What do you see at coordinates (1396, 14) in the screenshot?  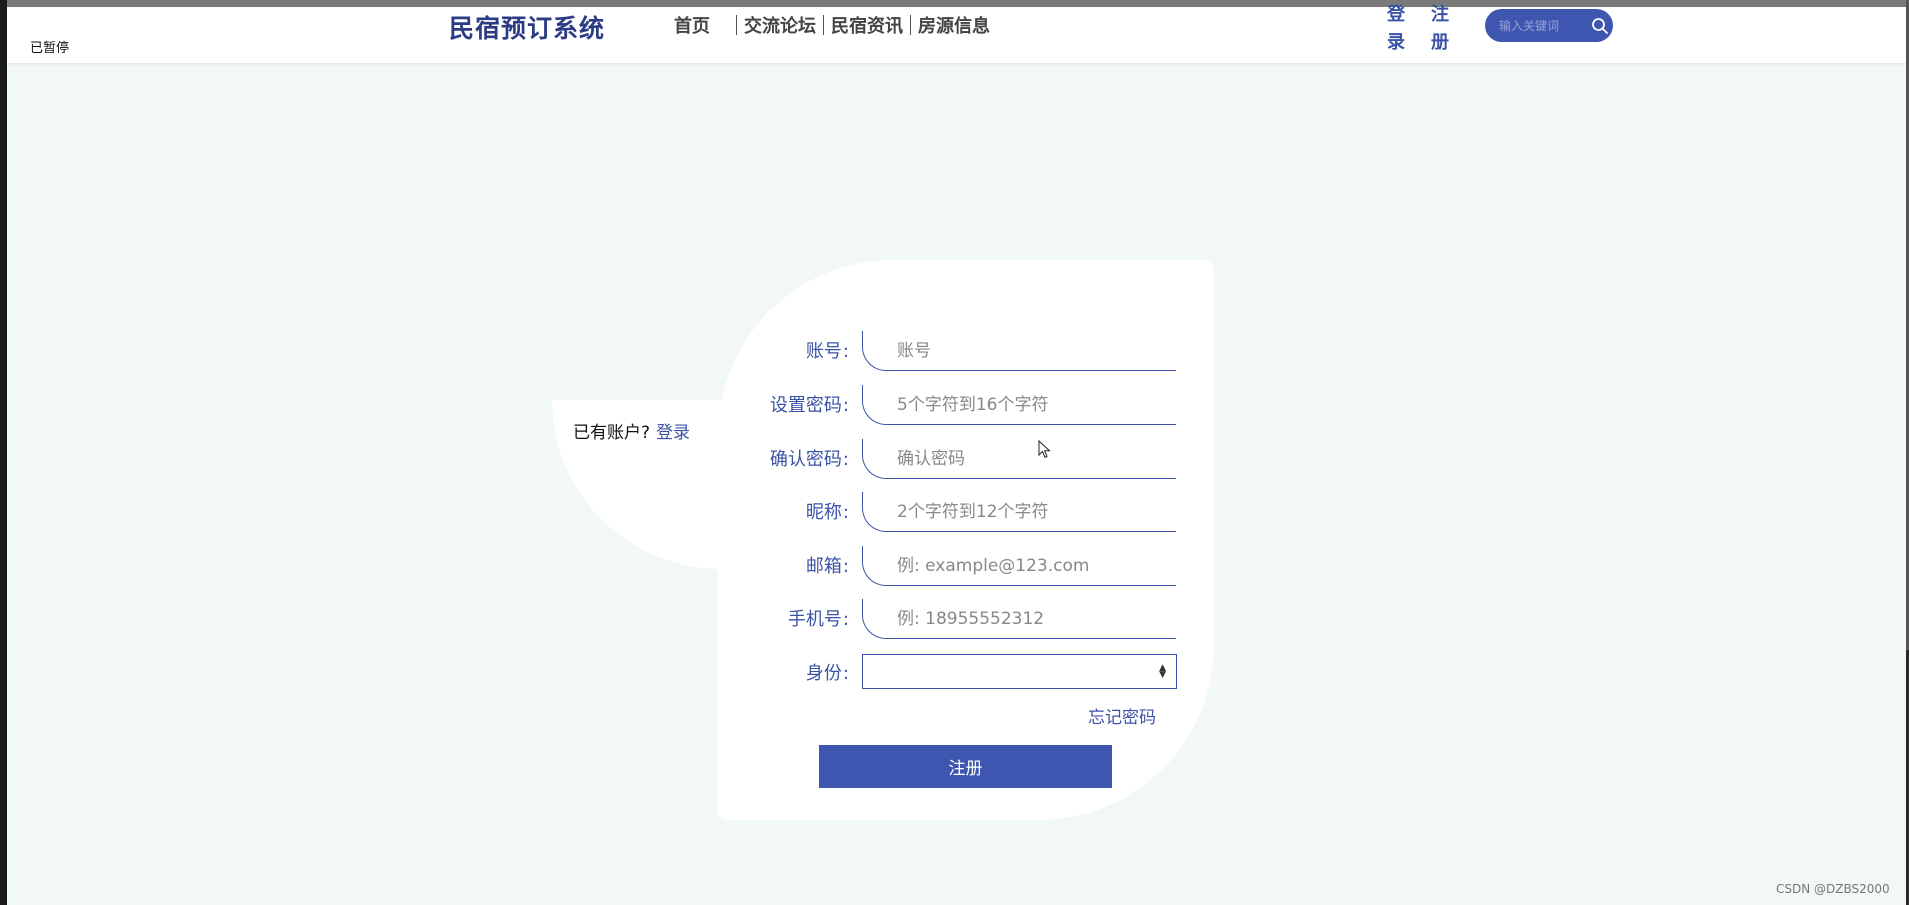 I see `login-char-1: 登` at bounding box center [1396, 14].